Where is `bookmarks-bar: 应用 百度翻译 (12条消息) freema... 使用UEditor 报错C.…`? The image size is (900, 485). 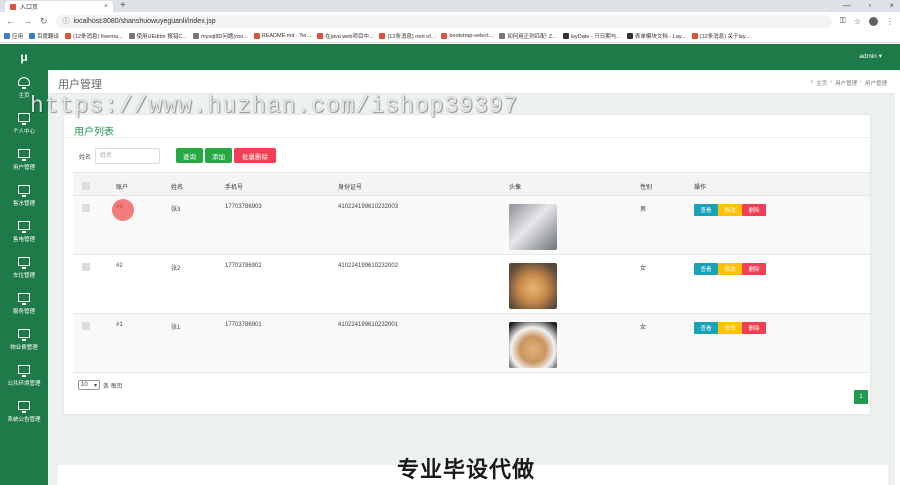 bookmarks-bar: 应用 百度翻译 (12条消息) freema... 使用UEditor 报错C.… is located at coordinates (450, 36).